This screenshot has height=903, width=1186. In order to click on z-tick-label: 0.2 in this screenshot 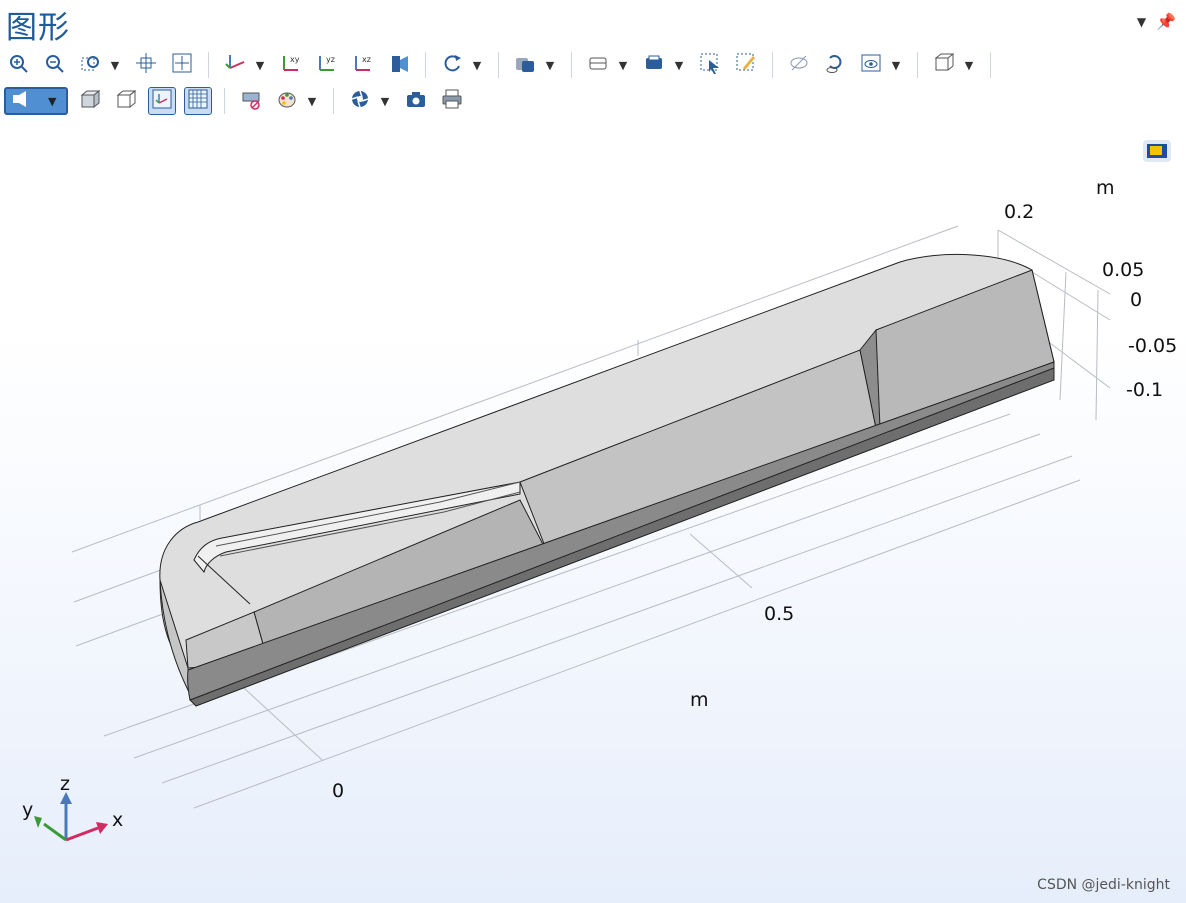, I will do `click(1019, 212)`.